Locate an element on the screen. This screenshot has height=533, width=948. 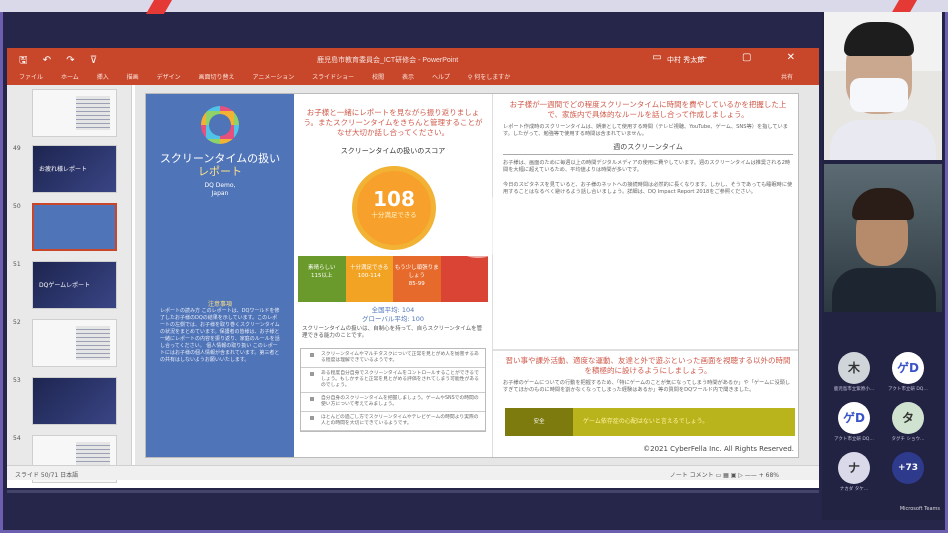
result-label: 安全 is located at coordinates (539, 422).